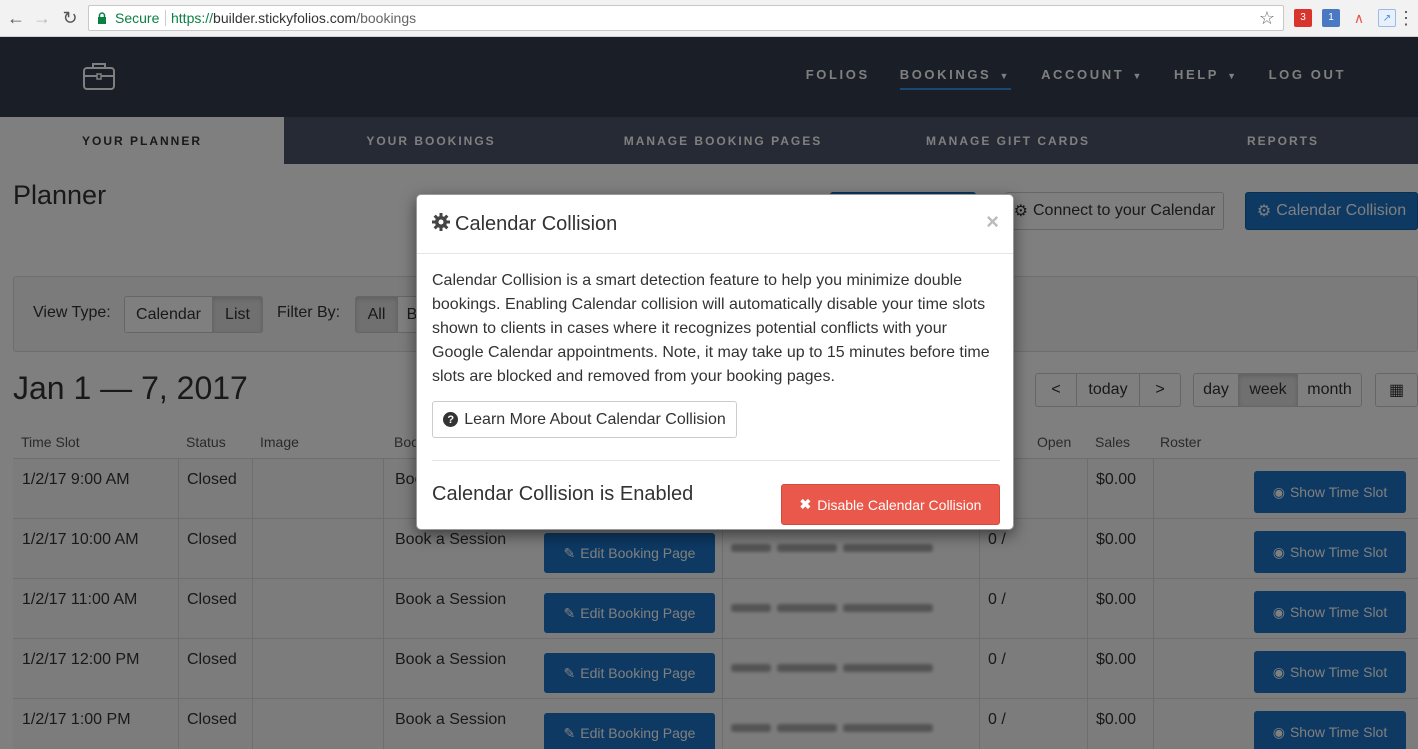  I want to click on modal-divider, so click(716, 460).